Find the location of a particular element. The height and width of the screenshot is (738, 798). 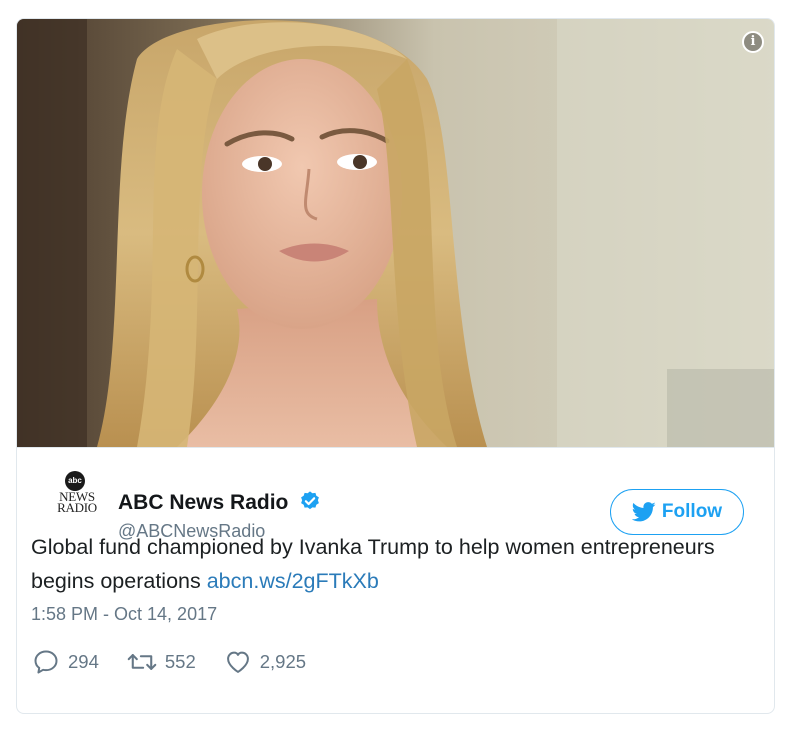

author-name-block: ABC News Radio is located at coordinates (219, 503).